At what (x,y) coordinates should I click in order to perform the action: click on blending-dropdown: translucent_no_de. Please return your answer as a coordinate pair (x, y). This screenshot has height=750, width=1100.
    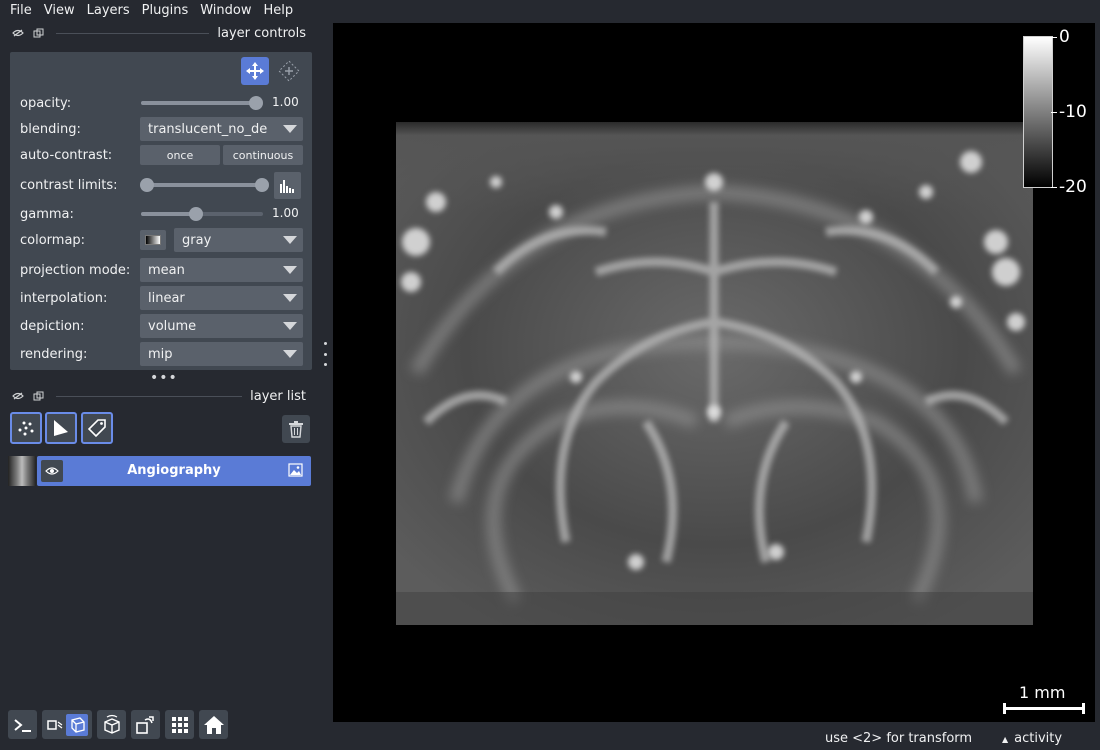
    Looking at the image, I should click on (221, 129).